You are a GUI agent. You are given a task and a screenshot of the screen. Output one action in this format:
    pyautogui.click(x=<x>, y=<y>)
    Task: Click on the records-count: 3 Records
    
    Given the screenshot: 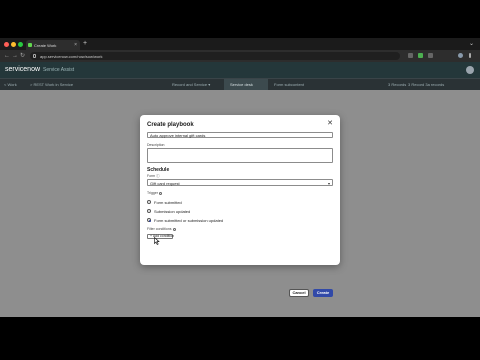 What is the action you would take?
    pyautogui.click(x=397, y=84)
    